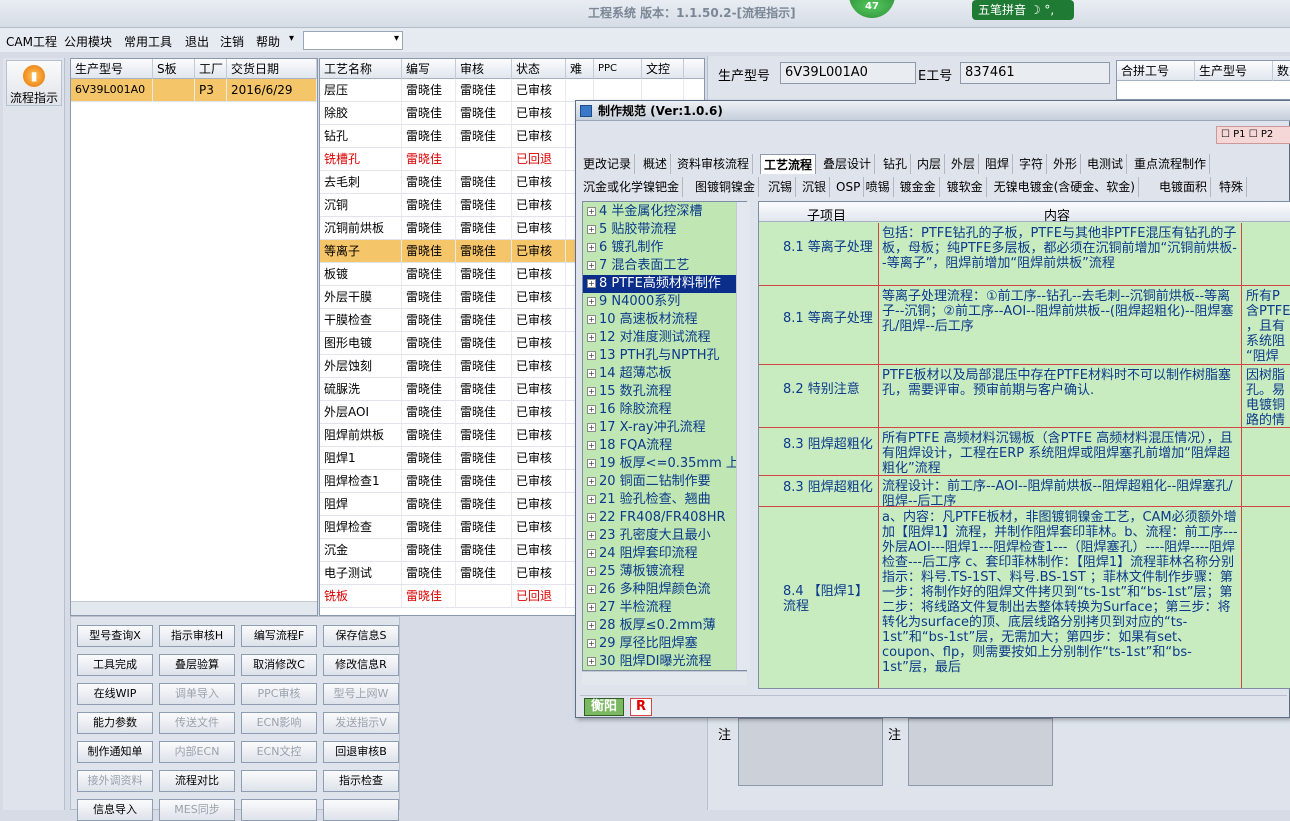 Image resolution: width=1290 pixels, height=821 pixels. Describe the element at coordinates (1035, 73) in the screenshot. I see `e-field: 837461` at that location.